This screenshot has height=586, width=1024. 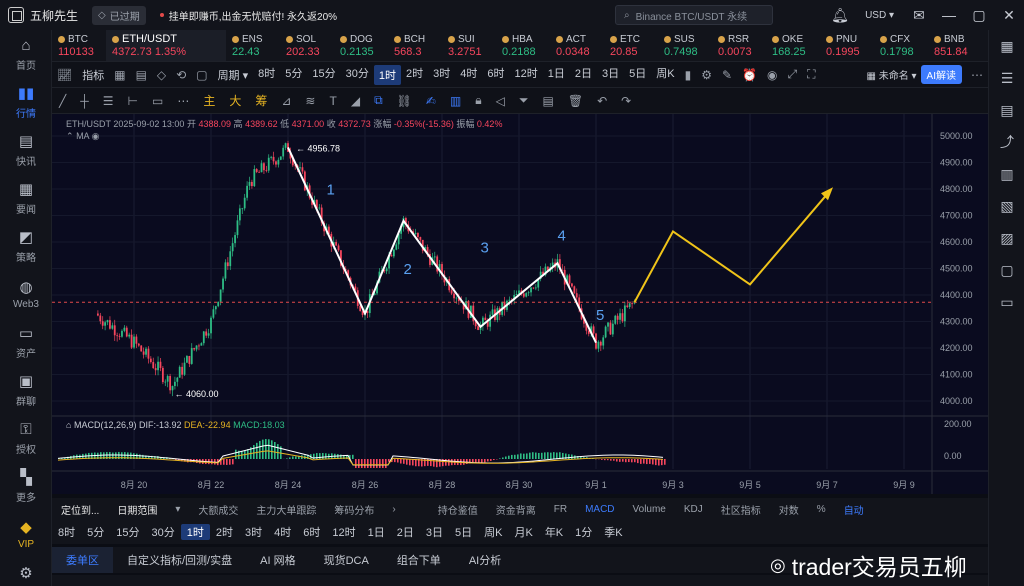 What do you see at coordinates (901, 45) in the screenshot?
I see `ticker-item: CFX 0.1798` at bounding box center [901, 45].